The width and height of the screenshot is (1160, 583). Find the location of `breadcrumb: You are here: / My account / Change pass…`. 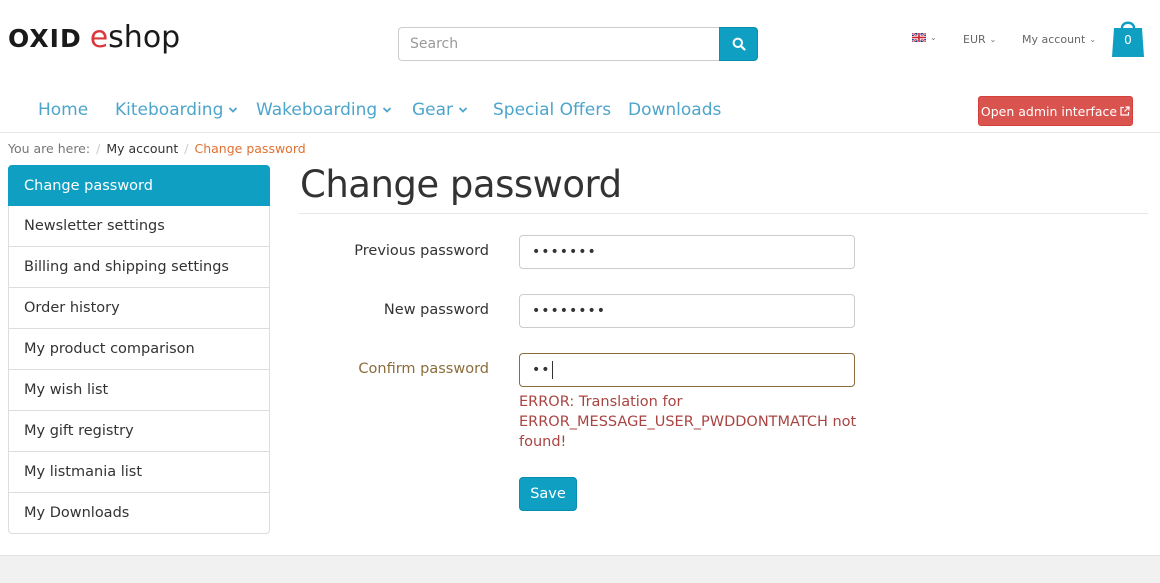

breadcrumb: You are here: / My account / Change pass… is located at coordinates (157, 148).